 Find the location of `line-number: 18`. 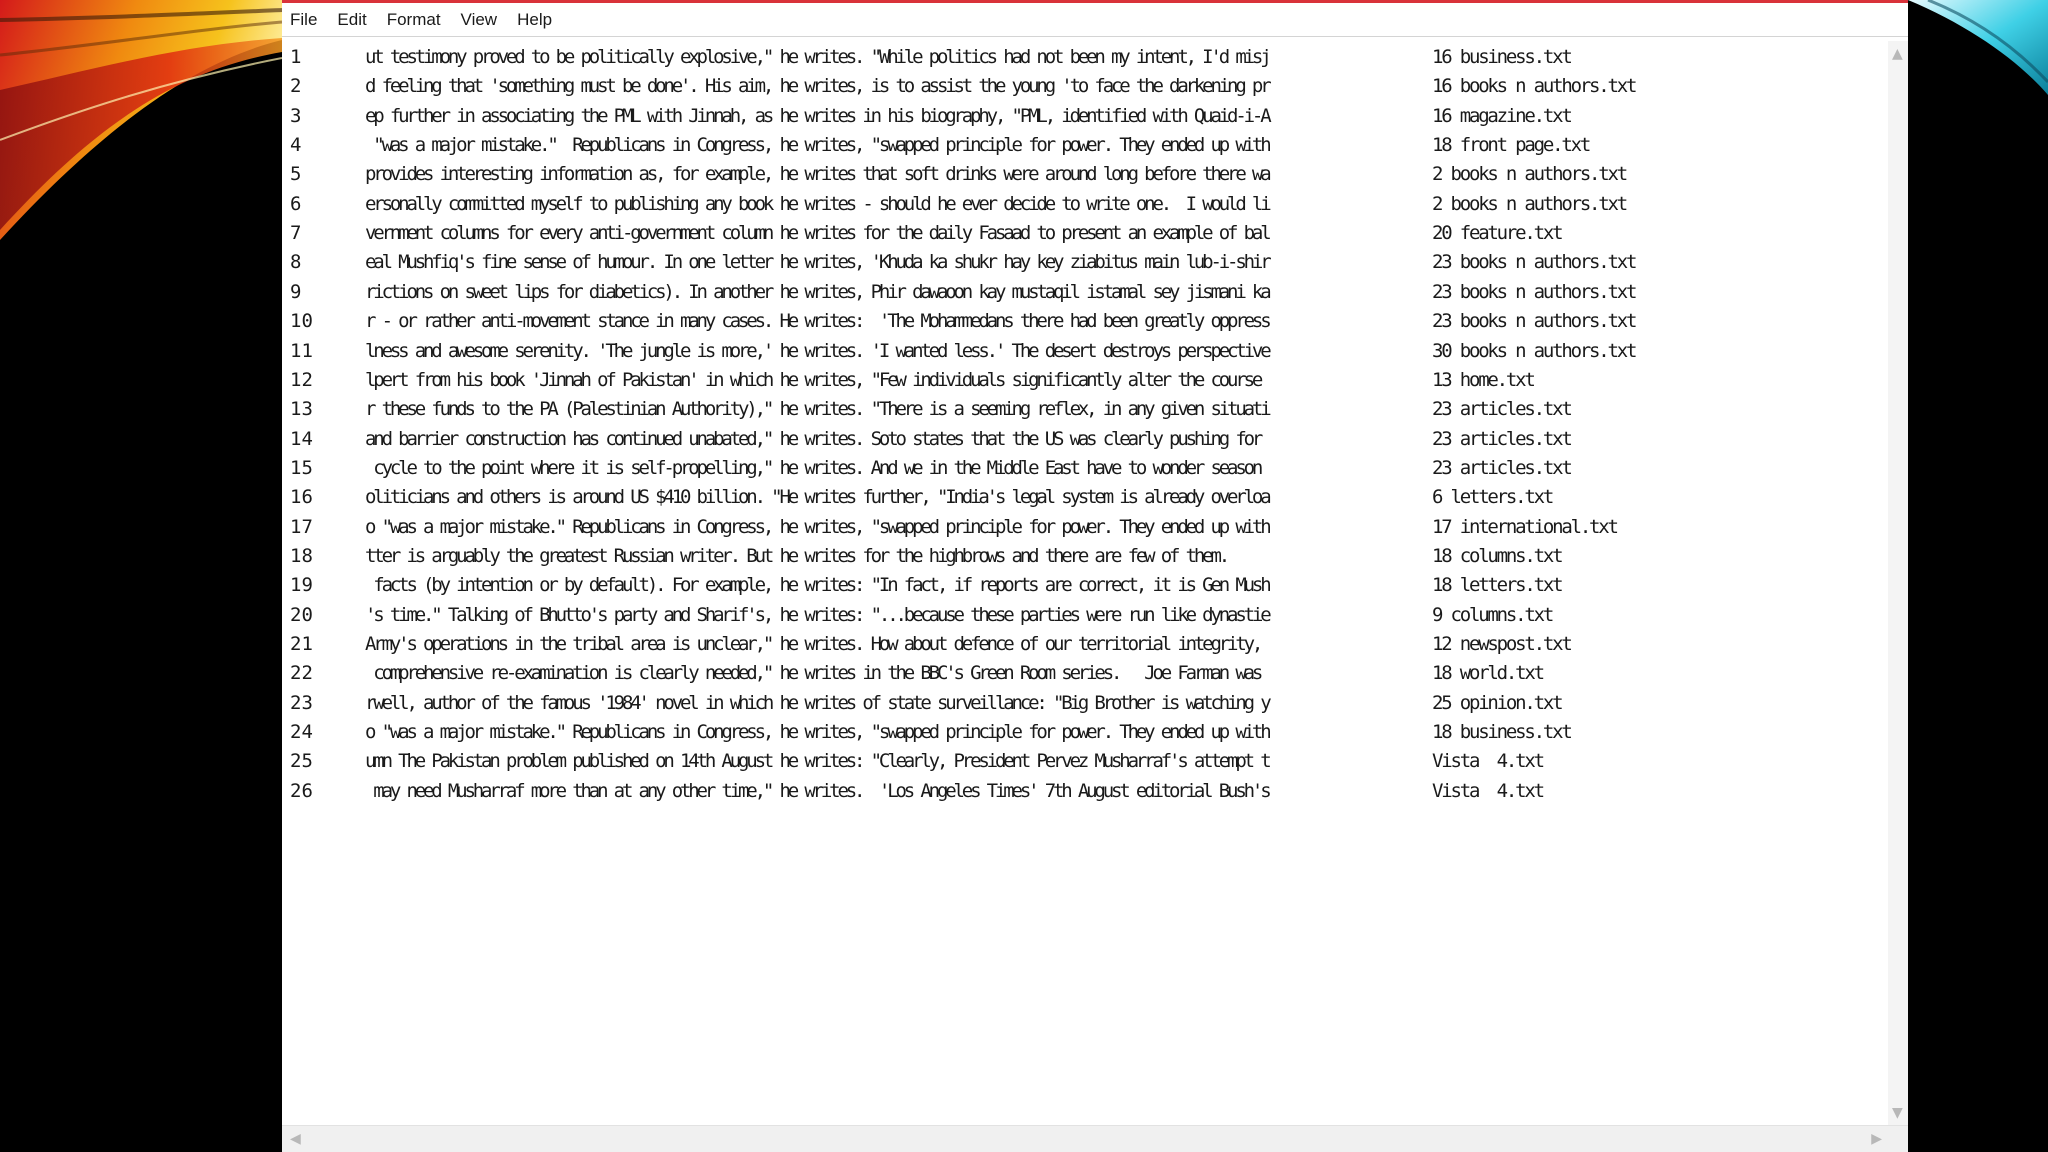

line-number: 18 is located at coordinates (301, 555).